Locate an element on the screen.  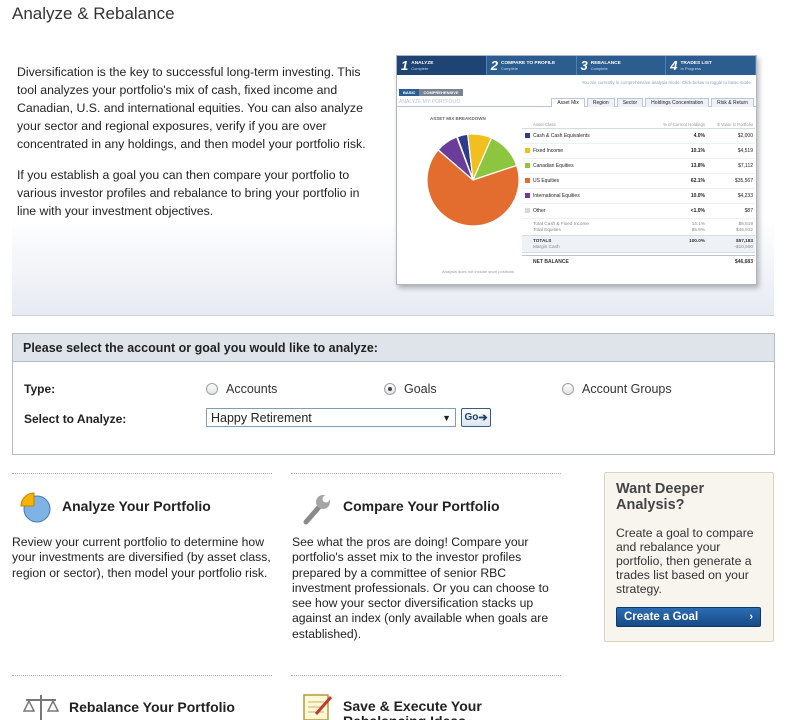
scales-icon is located at coordinates (41, 707).